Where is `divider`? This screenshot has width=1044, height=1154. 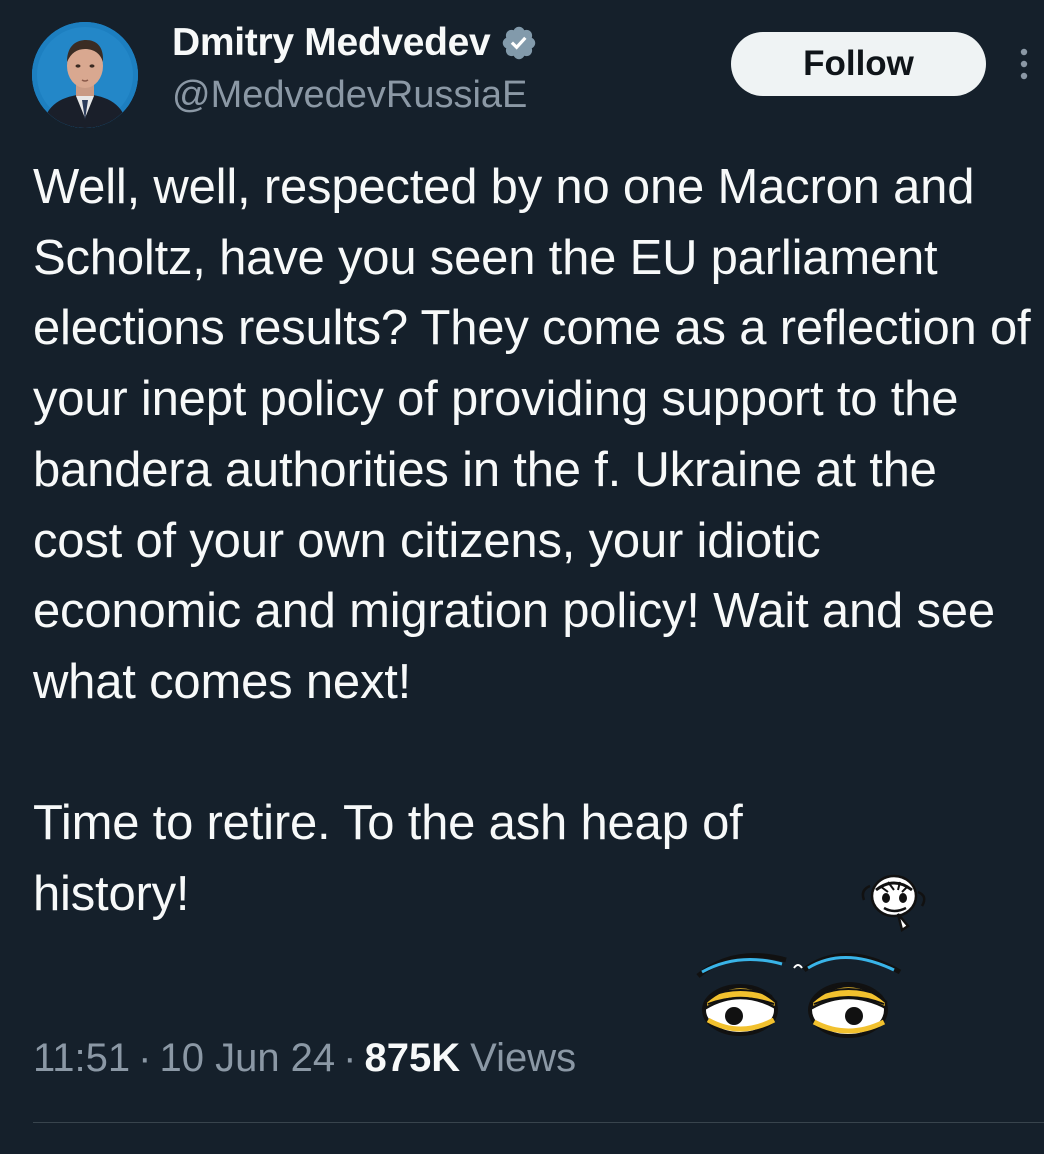
divider is located at coordinates (538, 1122).